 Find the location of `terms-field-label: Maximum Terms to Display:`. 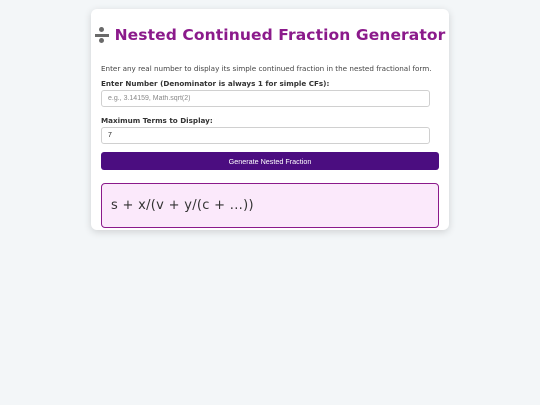

terms-field-label: Maximum Terms to Display: is located at coordinates (157, 120).